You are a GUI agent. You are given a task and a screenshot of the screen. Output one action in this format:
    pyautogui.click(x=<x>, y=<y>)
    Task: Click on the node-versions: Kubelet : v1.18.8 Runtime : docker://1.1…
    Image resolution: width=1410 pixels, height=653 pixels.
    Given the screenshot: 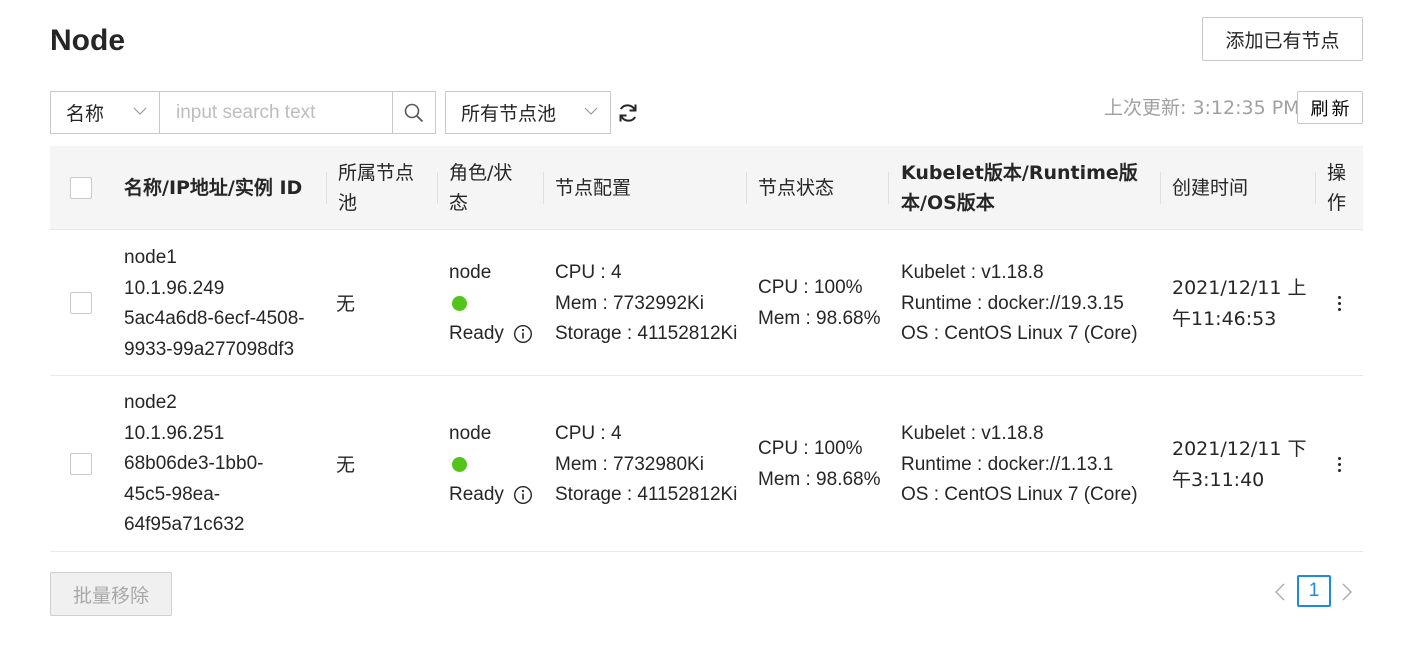 What is the action you would take?
    pyautogui.click(x=1019, y=464)
    